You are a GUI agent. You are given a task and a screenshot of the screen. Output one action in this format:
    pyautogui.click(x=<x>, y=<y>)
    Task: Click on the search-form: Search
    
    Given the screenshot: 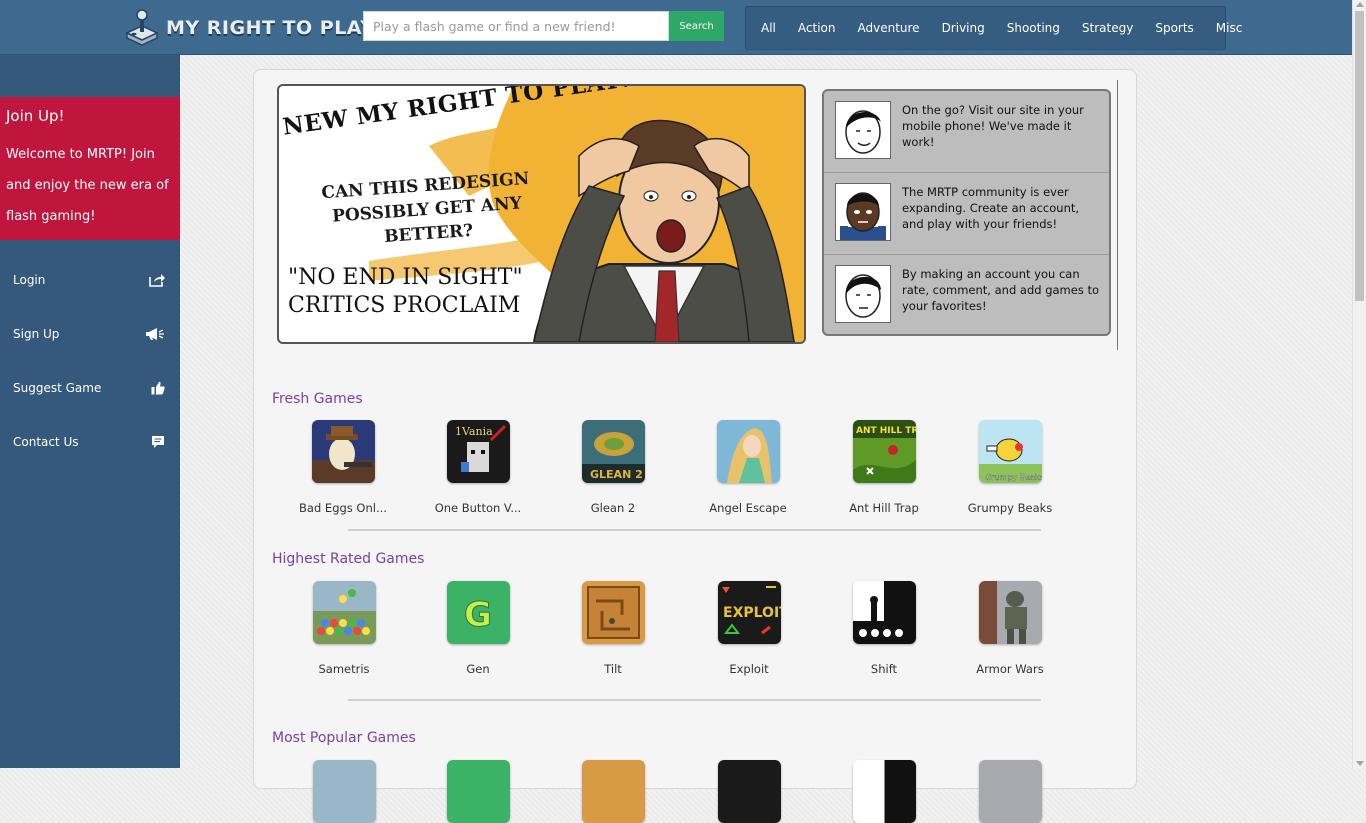 What is the action you would take?
    pyautogui.click(x=543, y=26)
    